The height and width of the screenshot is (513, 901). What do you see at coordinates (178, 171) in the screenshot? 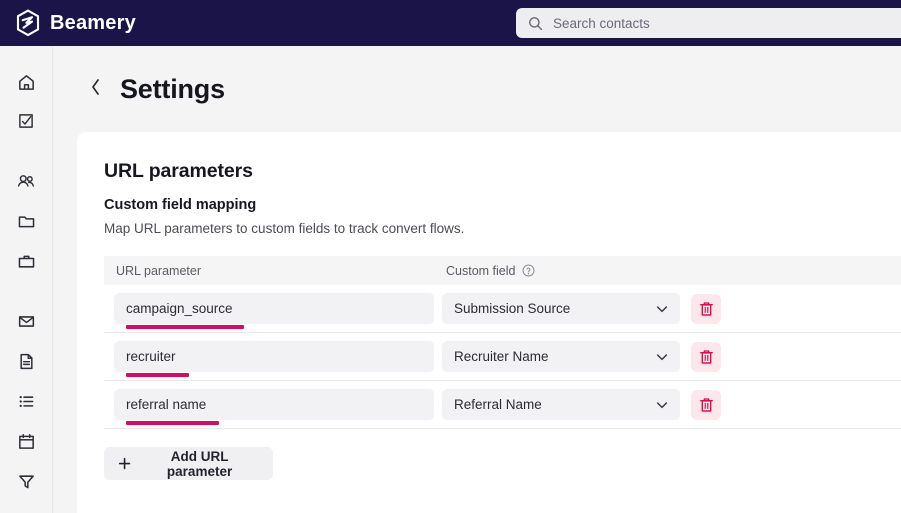
I see `card-heading: URL parameters` at bounding box center [178, 171].